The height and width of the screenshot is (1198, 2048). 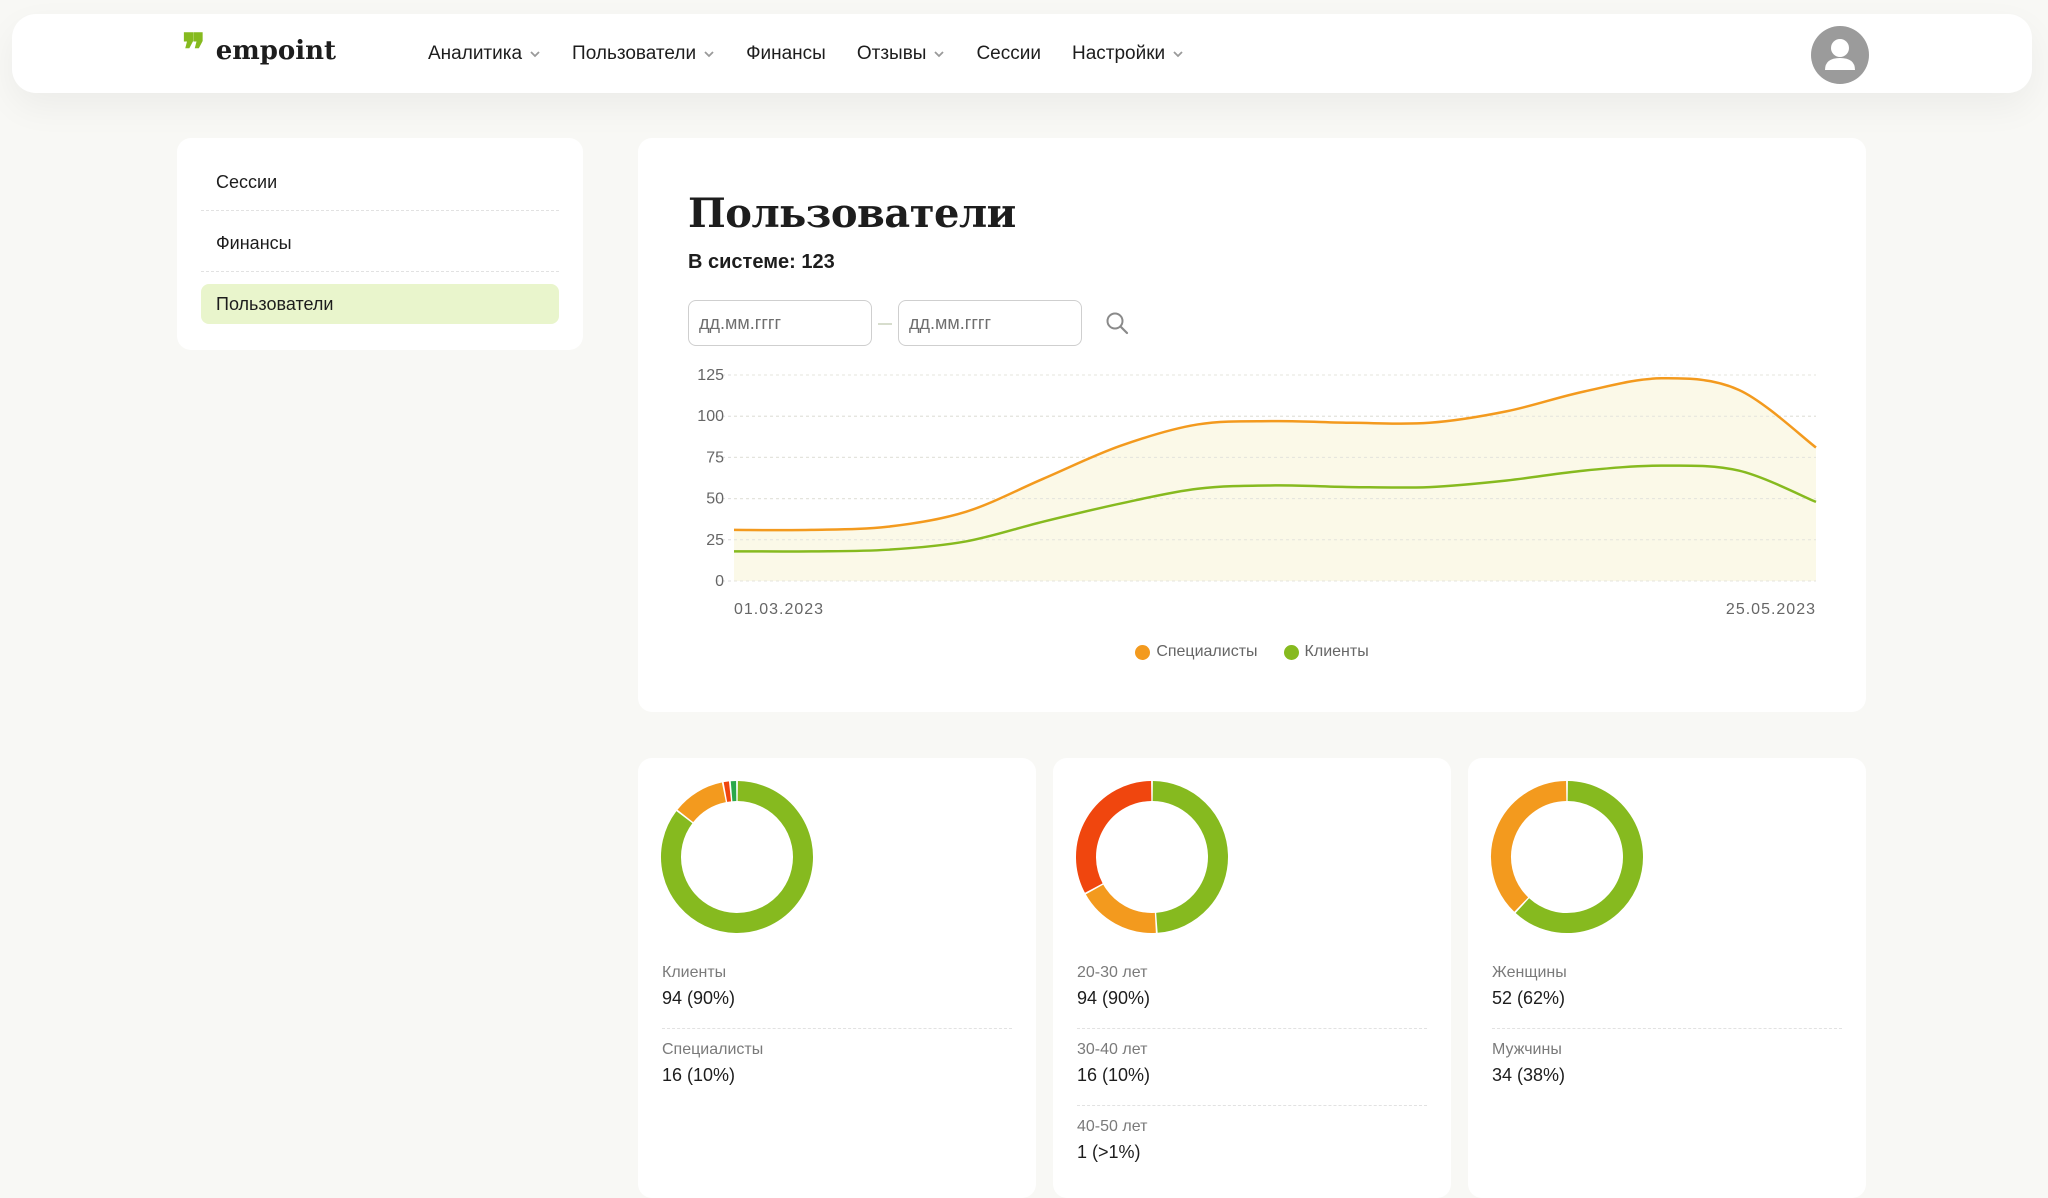 I want to click on stat-value: 34 (38%), so click(x=1667, y=1075).